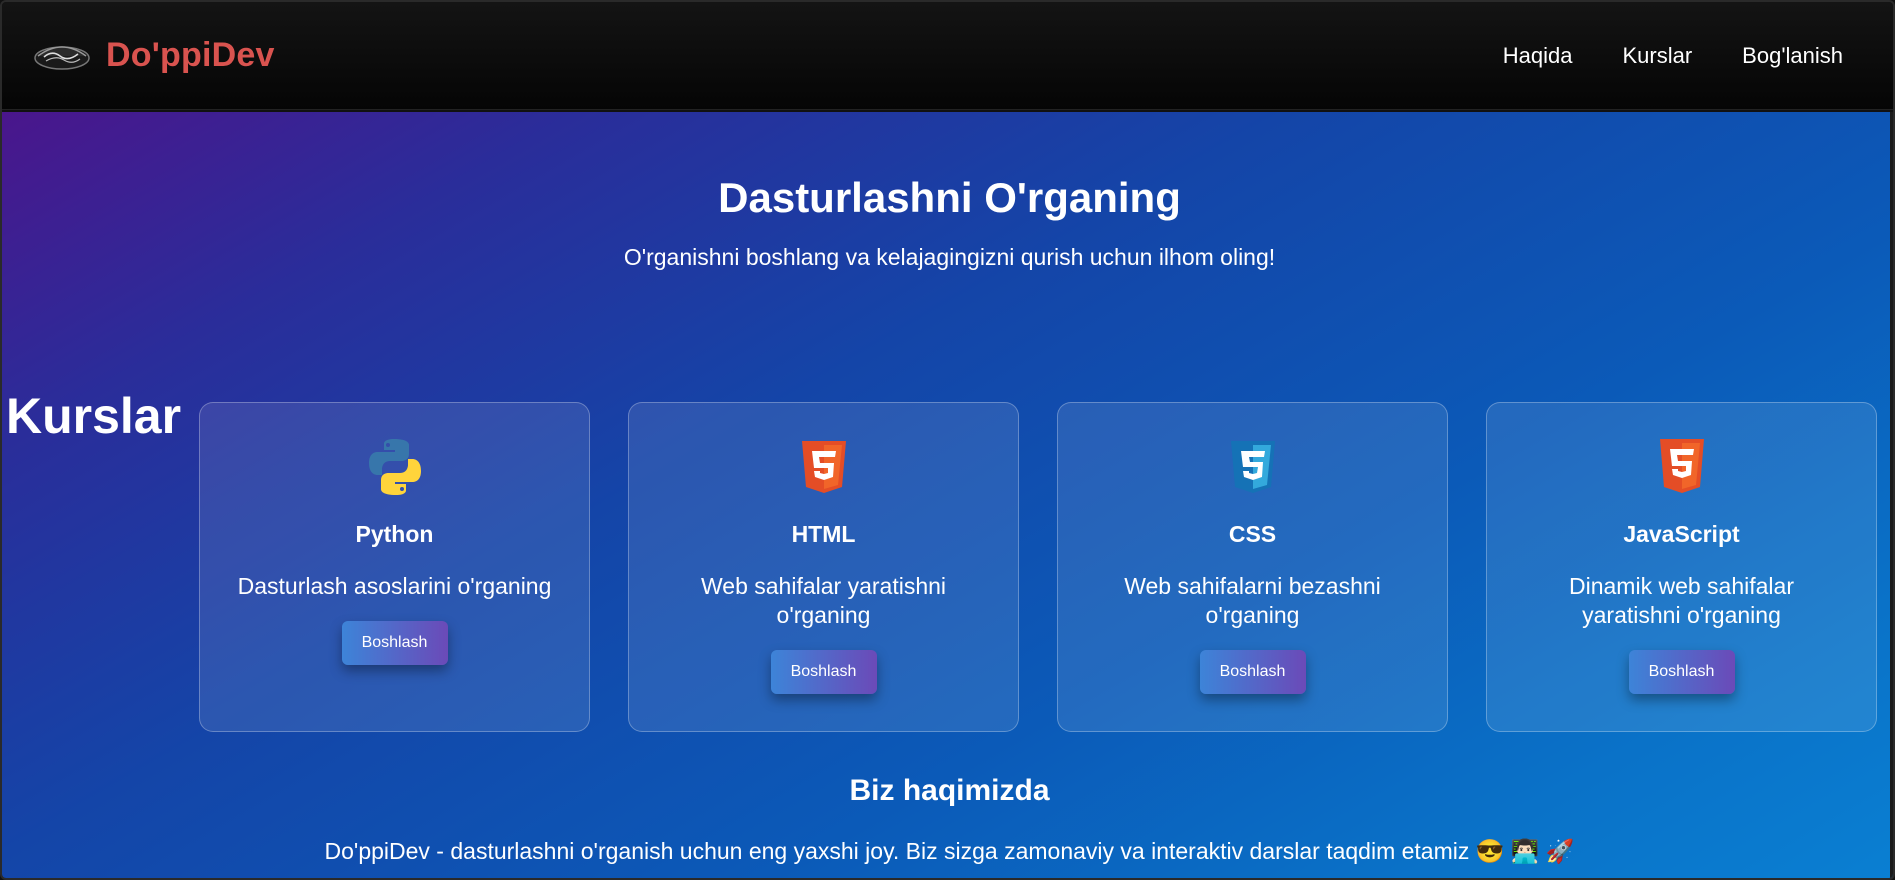 Image resolution: width=1895 pixels, height=880 pixels. Describe the element at coordinates (1891, 495) in the screenshot. I see `viewport-edge` at that location.